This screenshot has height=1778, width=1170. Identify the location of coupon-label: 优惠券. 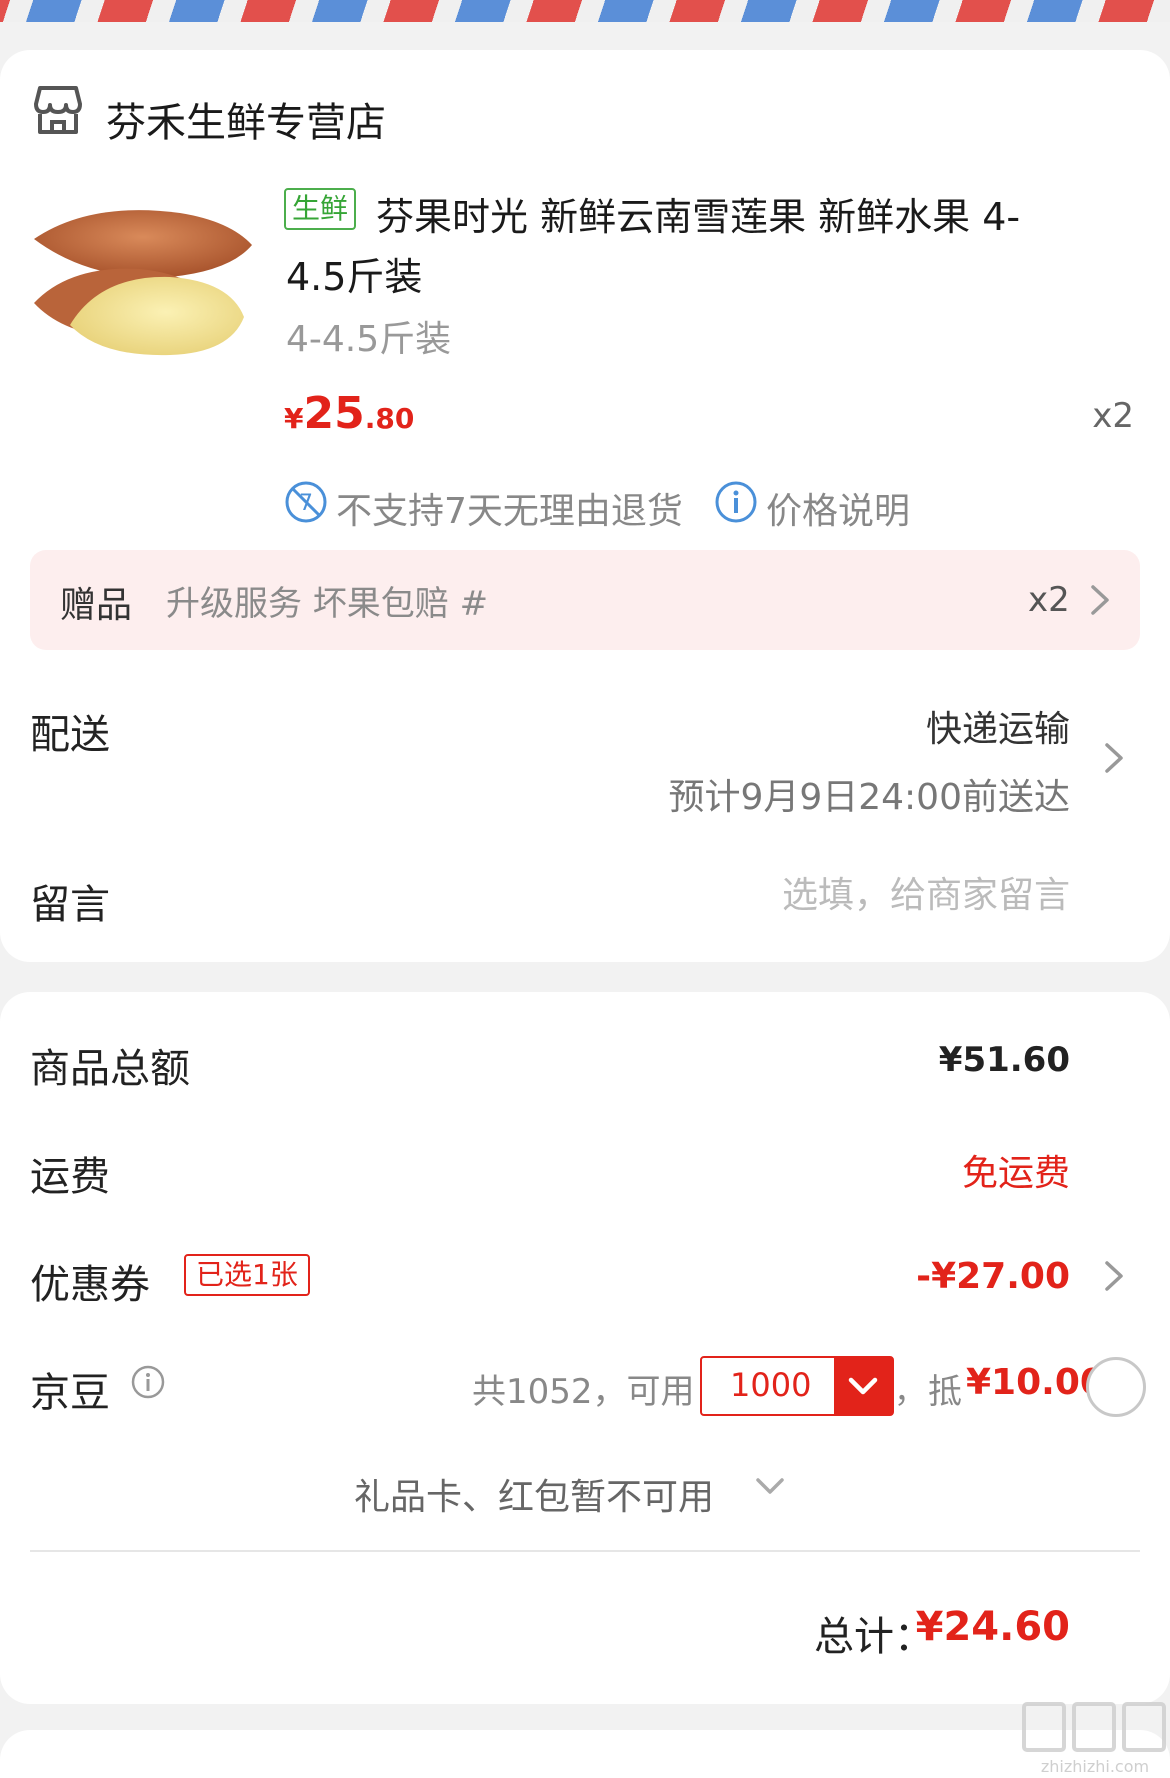
(90, 1281).